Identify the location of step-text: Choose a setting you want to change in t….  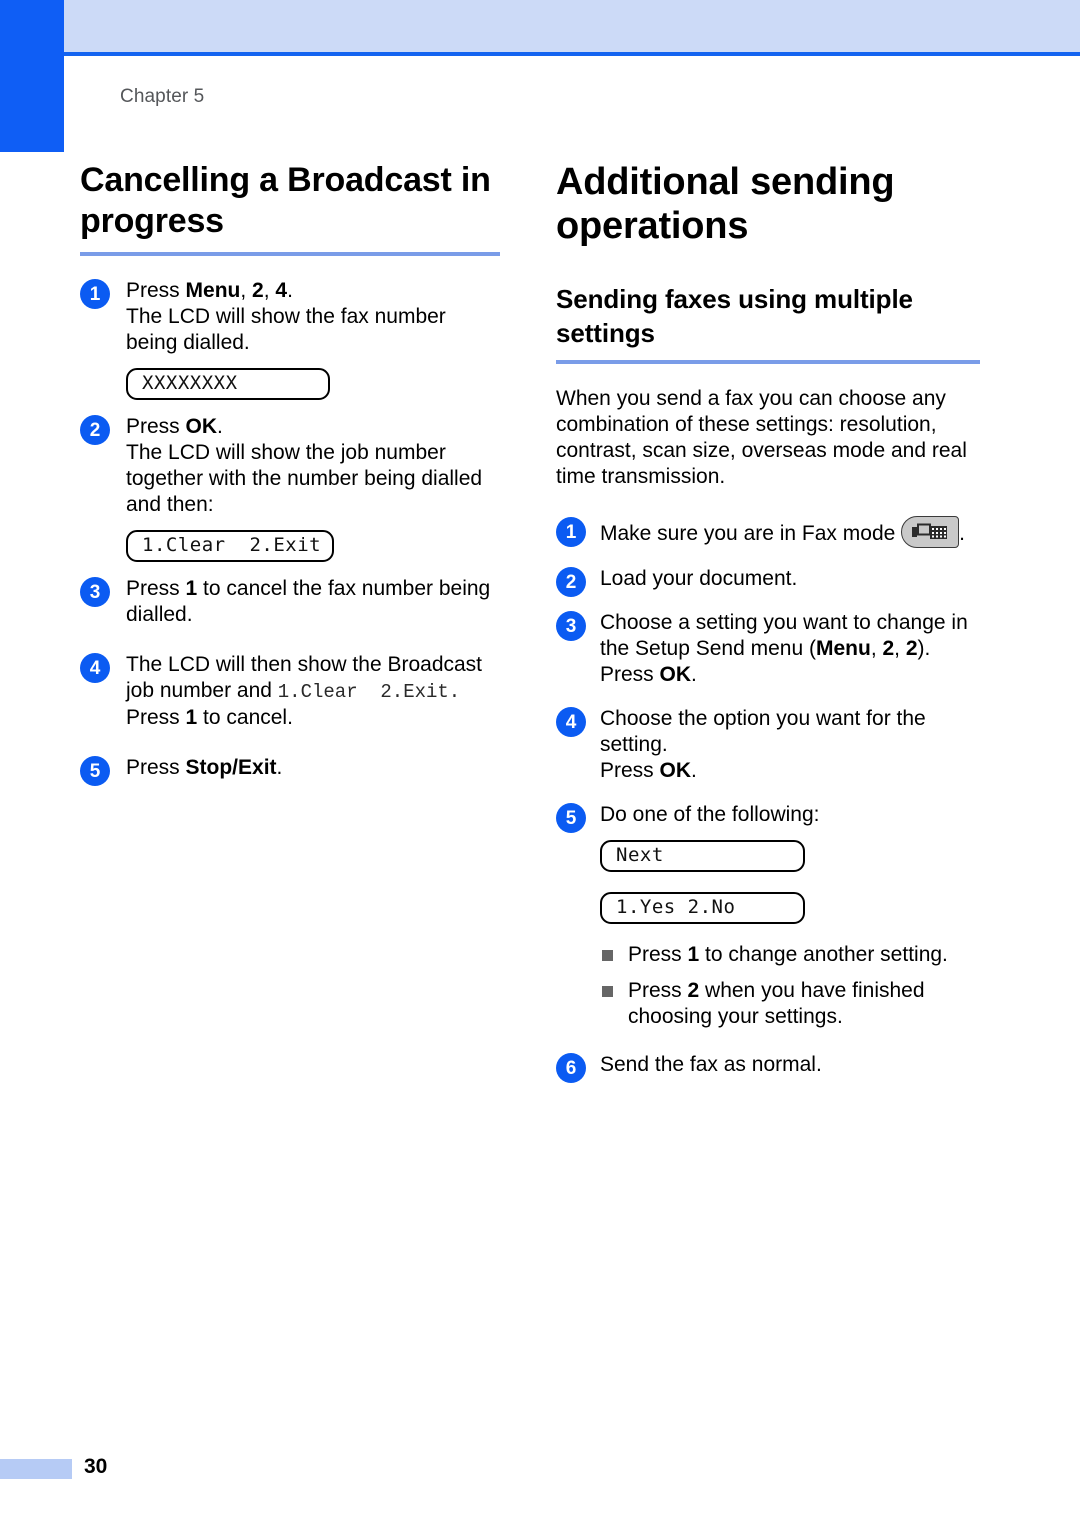
(784, 648).